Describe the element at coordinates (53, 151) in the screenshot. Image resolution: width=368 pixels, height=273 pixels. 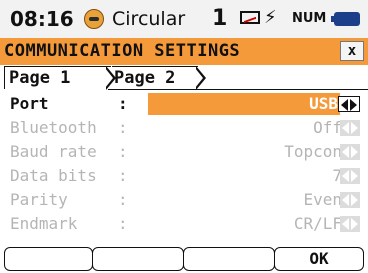
I see `setting-label: Baud rate` at that location.